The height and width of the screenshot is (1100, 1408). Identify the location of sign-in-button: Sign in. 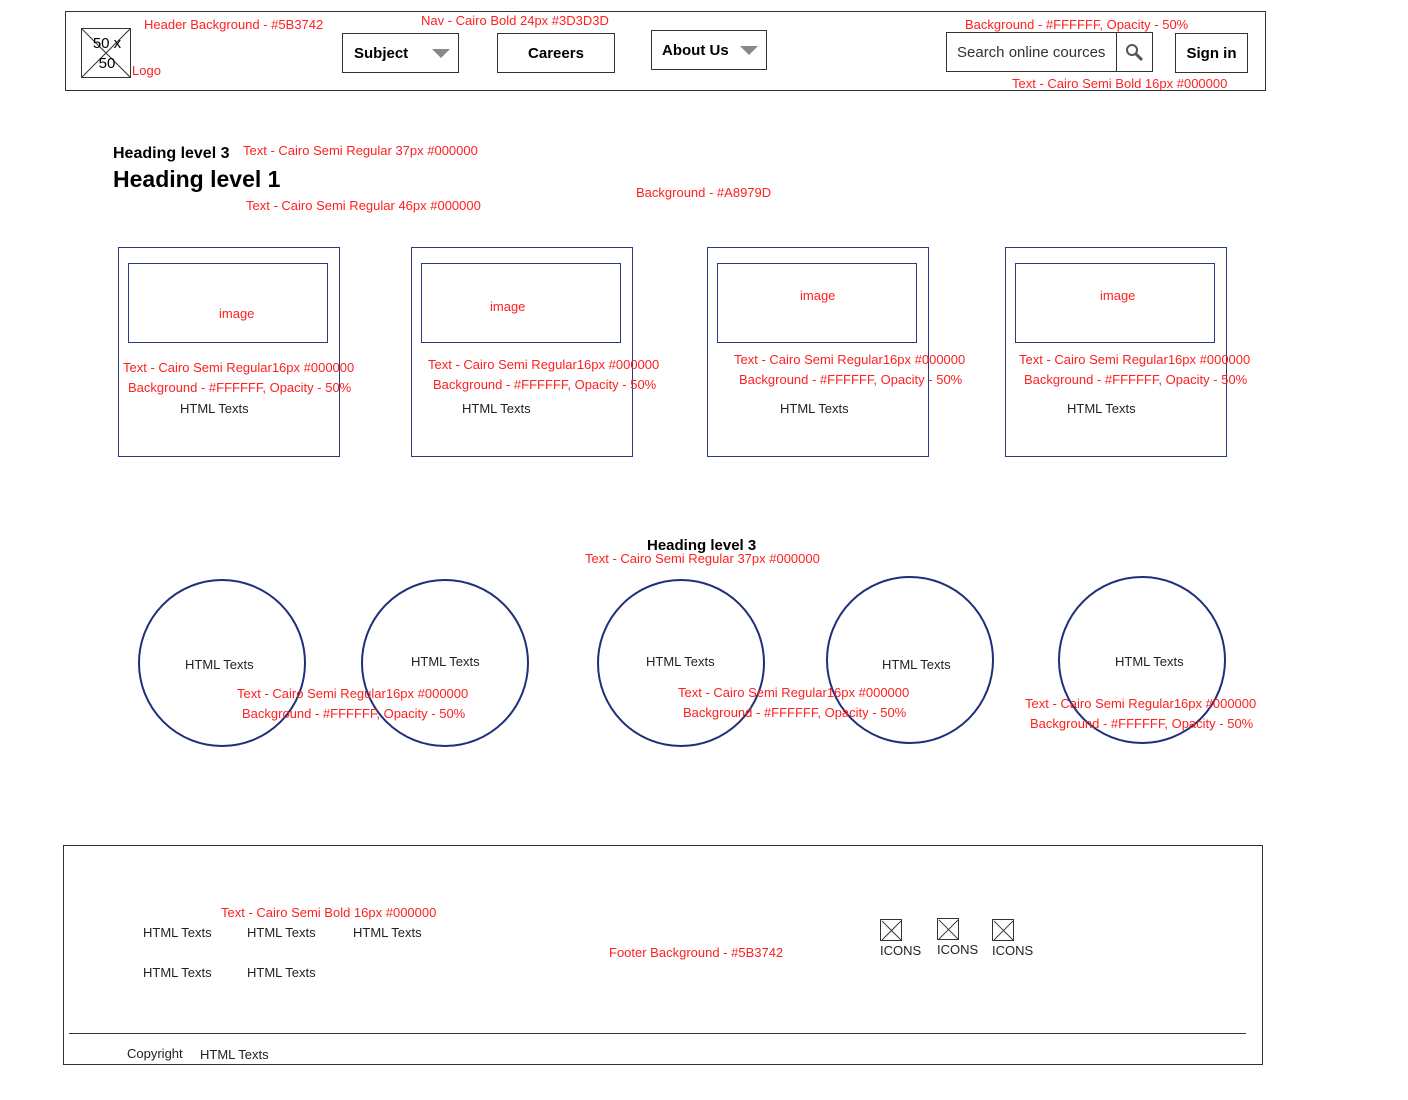
(1211, 53).